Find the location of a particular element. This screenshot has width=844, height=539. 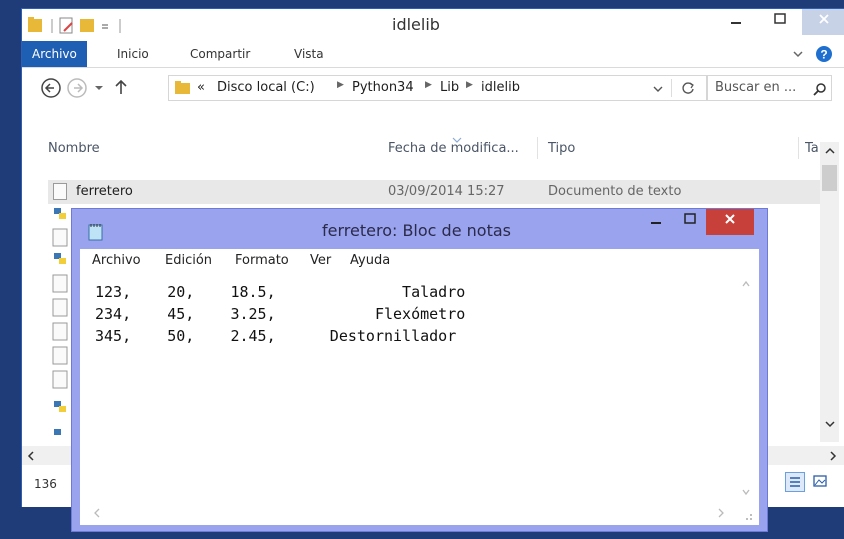

recent-locations-icon is located at coordinates (99, 88).